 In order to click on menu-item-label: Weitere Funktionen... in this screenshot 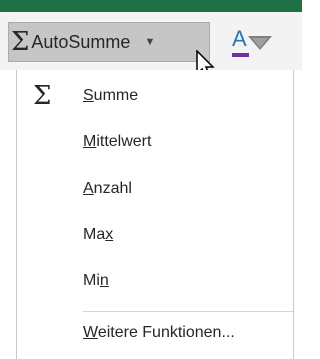, I will do `click(159, 332)`.